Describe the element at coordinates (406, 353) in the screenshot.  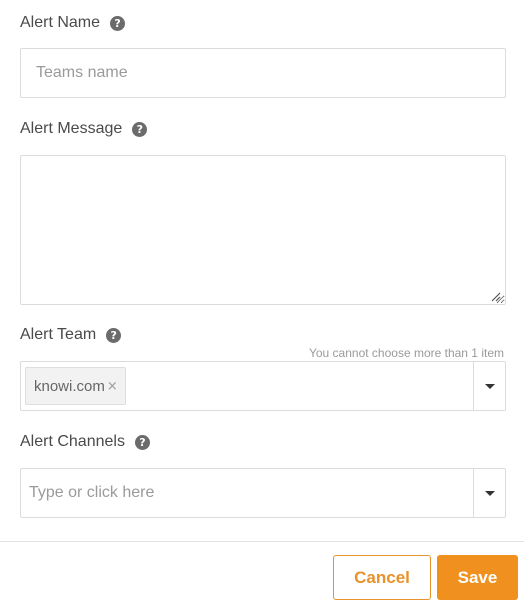
I see `alert-team-hint: You cannot choose more than 1 item` at that location.